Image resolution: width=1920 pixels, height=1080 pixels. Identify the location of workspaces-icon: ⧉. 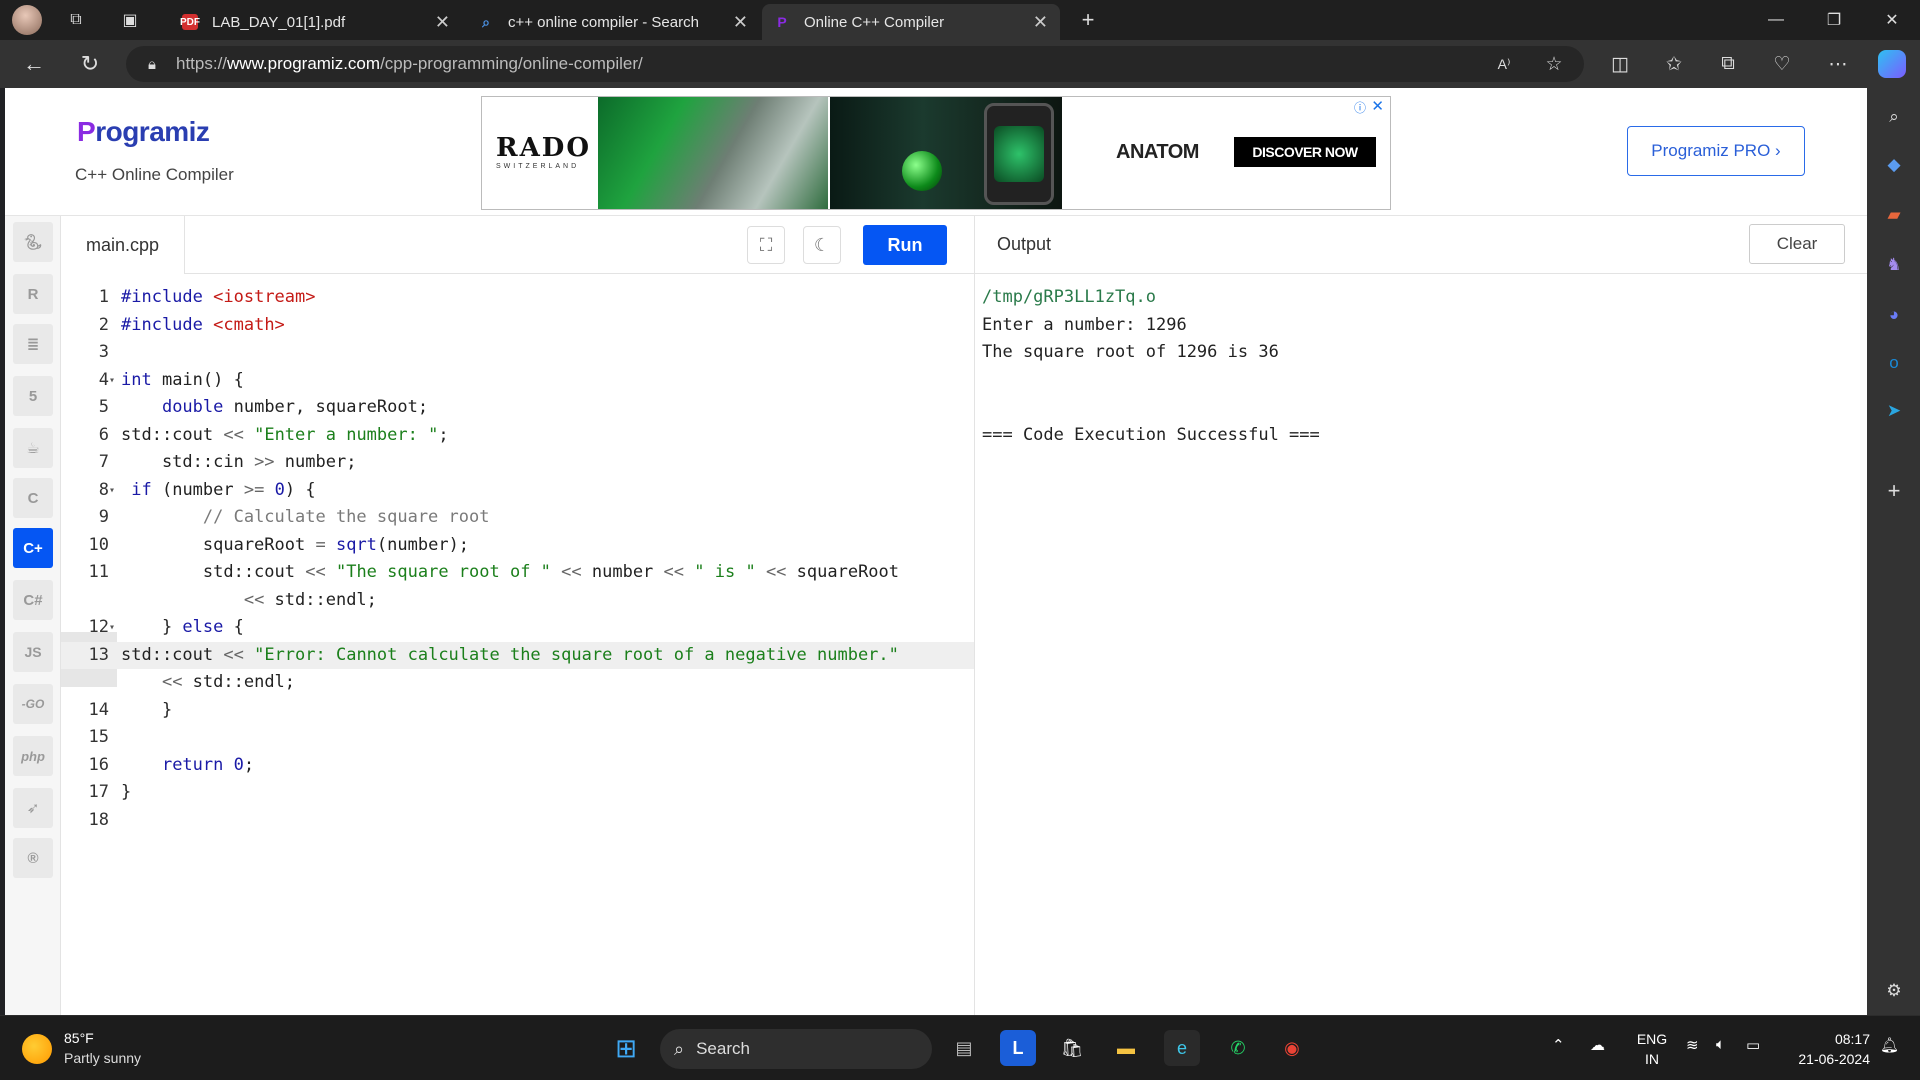
(76, 20).